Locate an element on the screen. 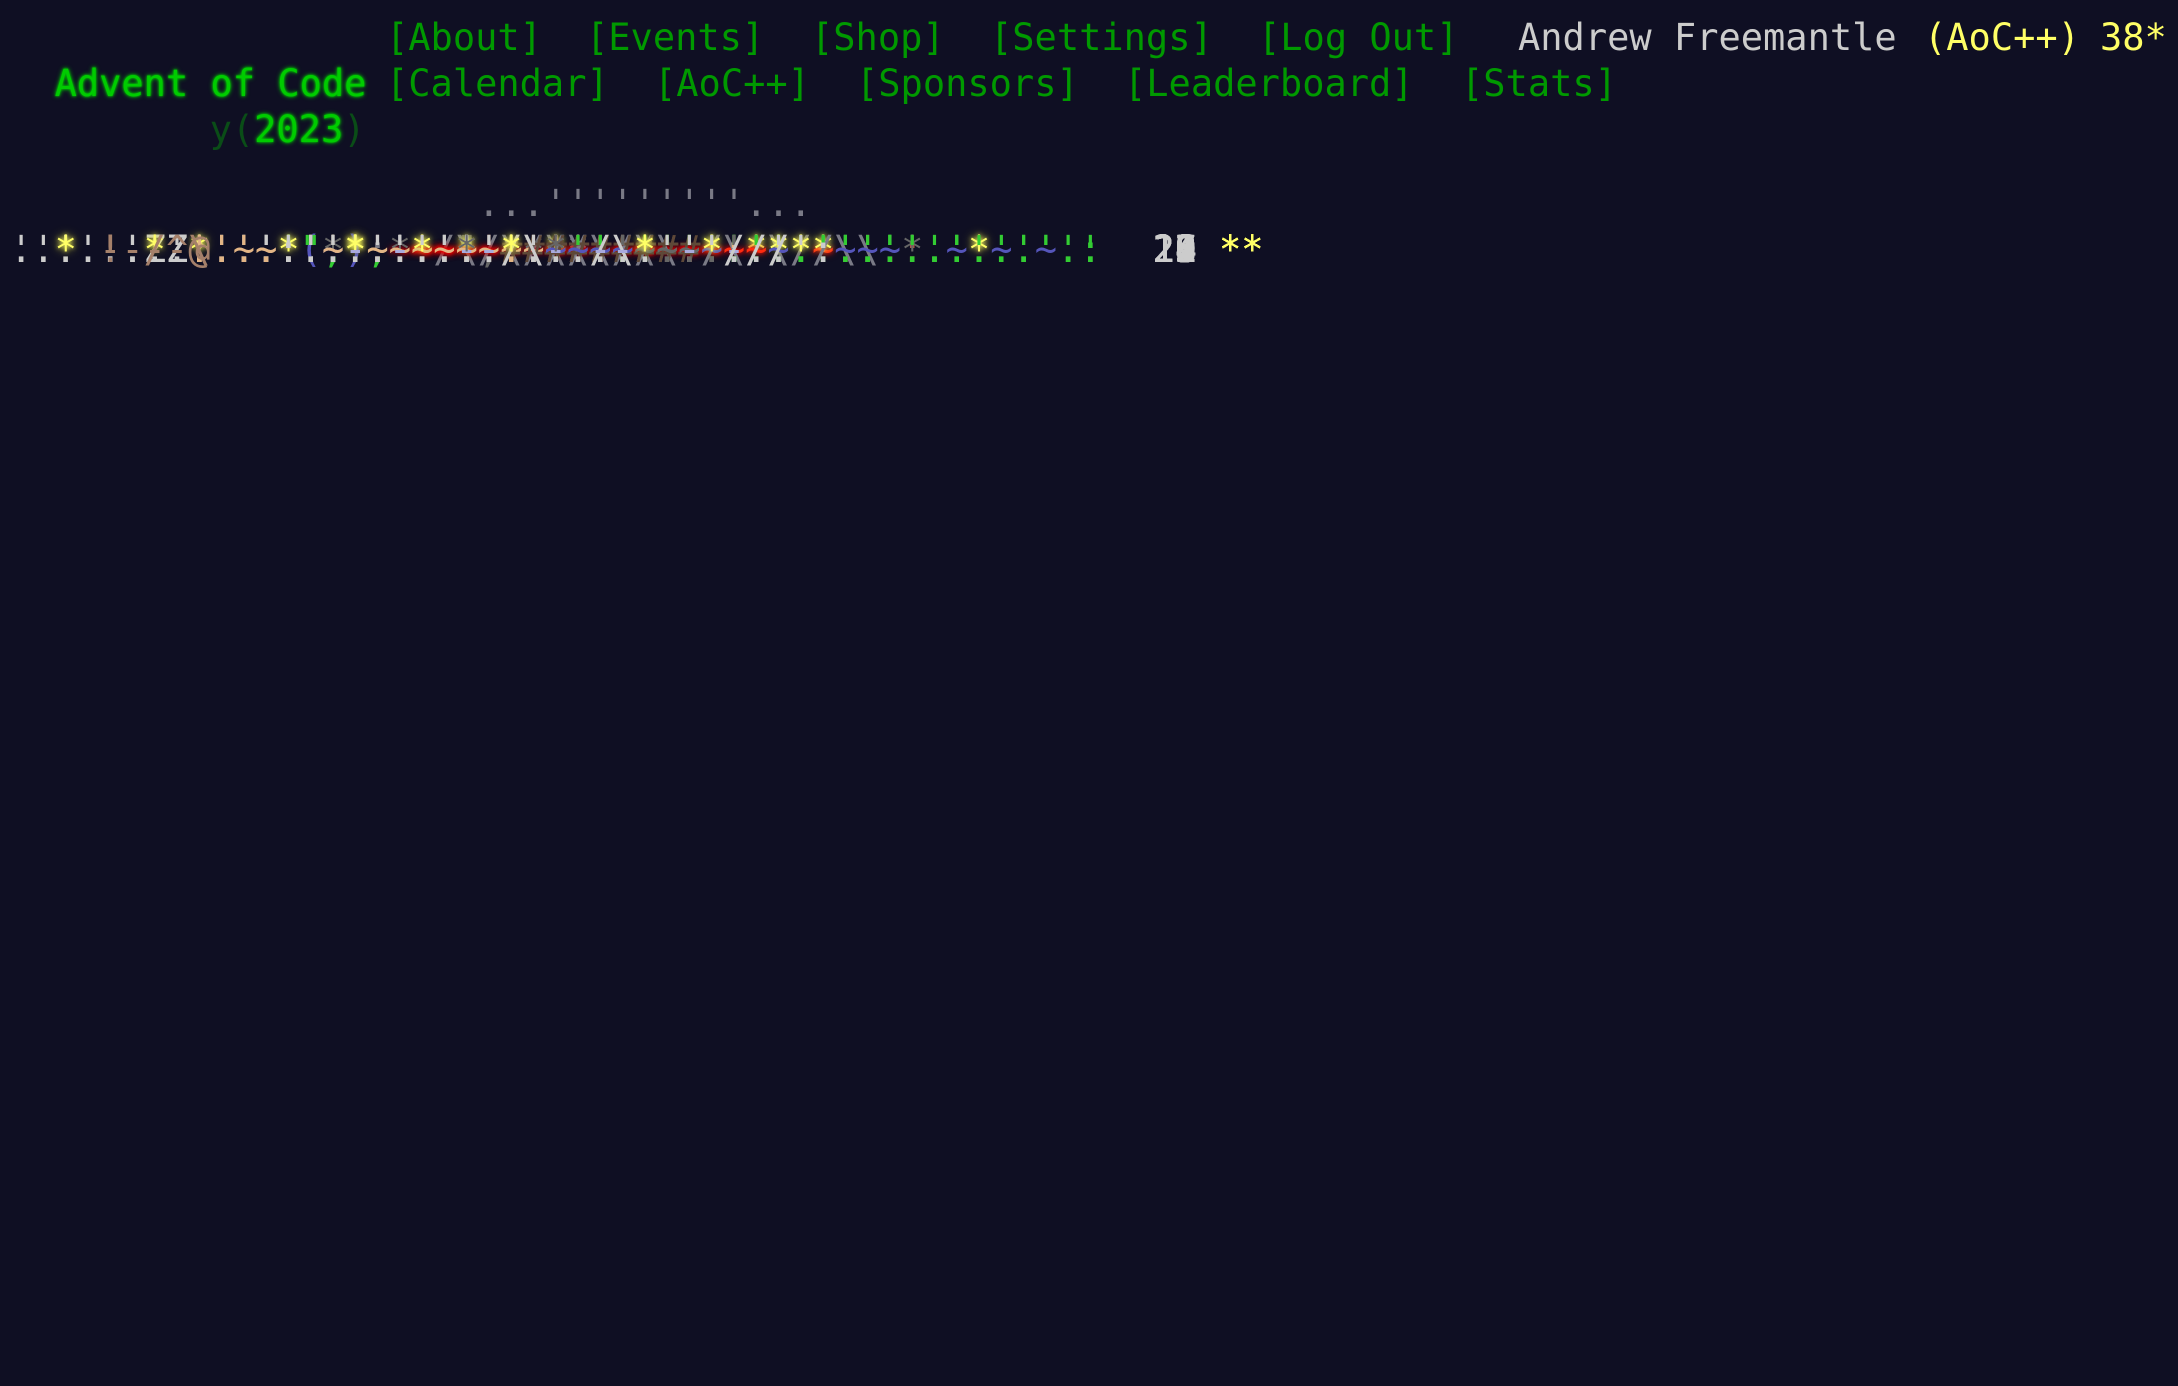  nav-events: [Events] is located at coordinates (675, 38).